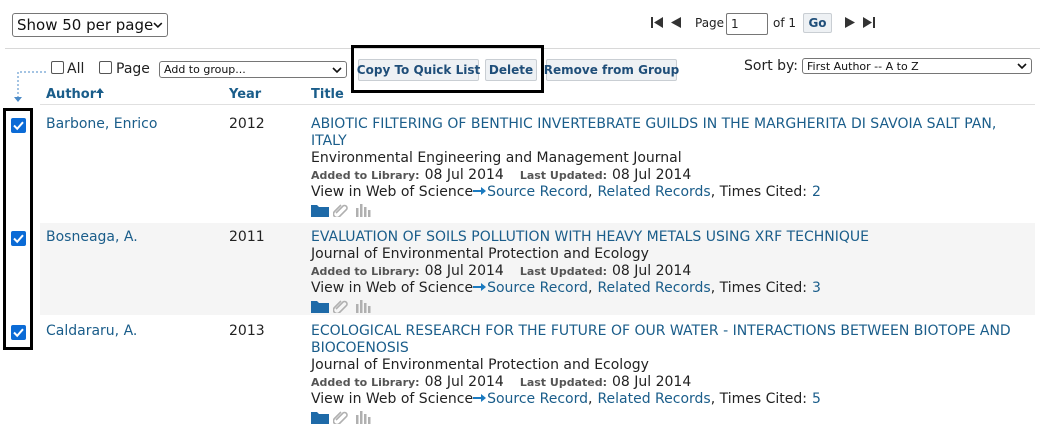 This screenshot has height=429, width=1047. I want to click on copy-to-quick-list-button: Copy To Quick List, so click(418, 70).